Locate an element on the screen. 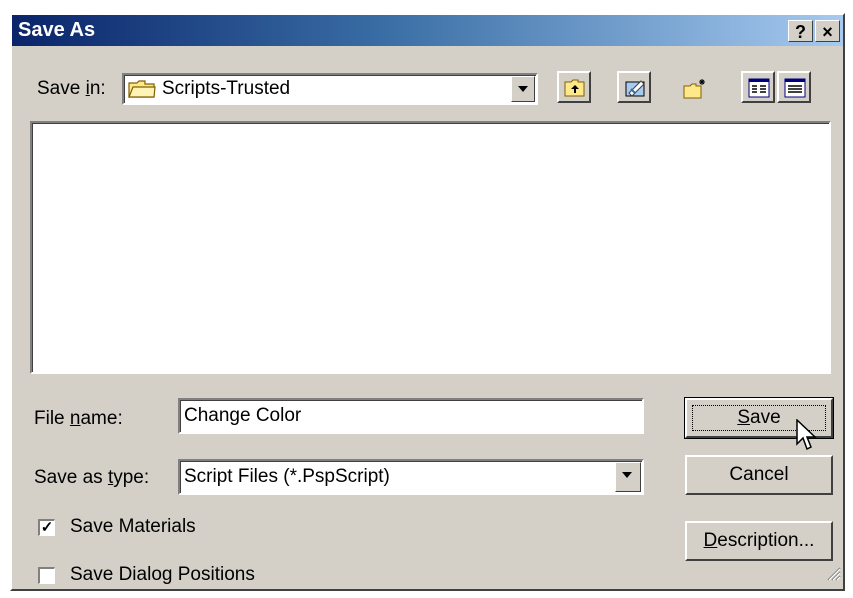 The width and height of the screenshot is (853, 598). save-materials-label: Save Materials is located at coordinates (133, 527).